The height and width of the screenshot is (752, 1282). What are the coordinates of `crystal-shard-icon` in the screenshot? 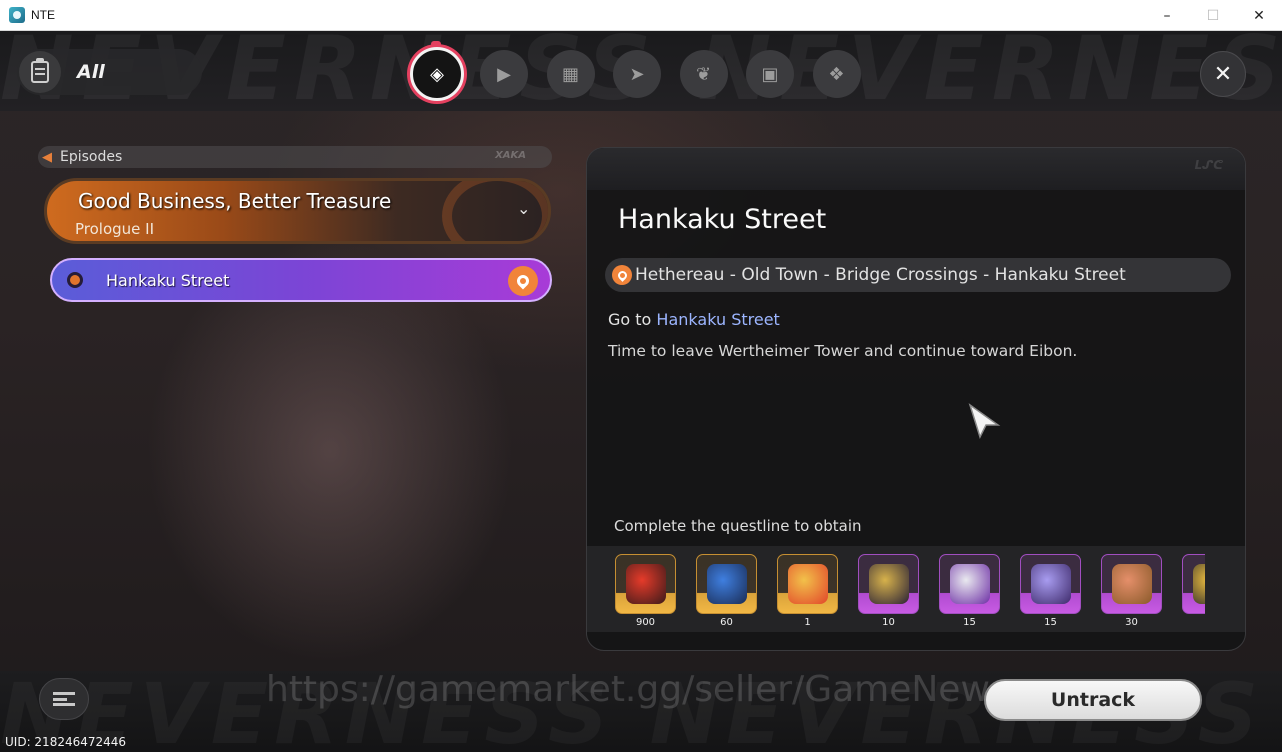 It's located at (1050, 584).